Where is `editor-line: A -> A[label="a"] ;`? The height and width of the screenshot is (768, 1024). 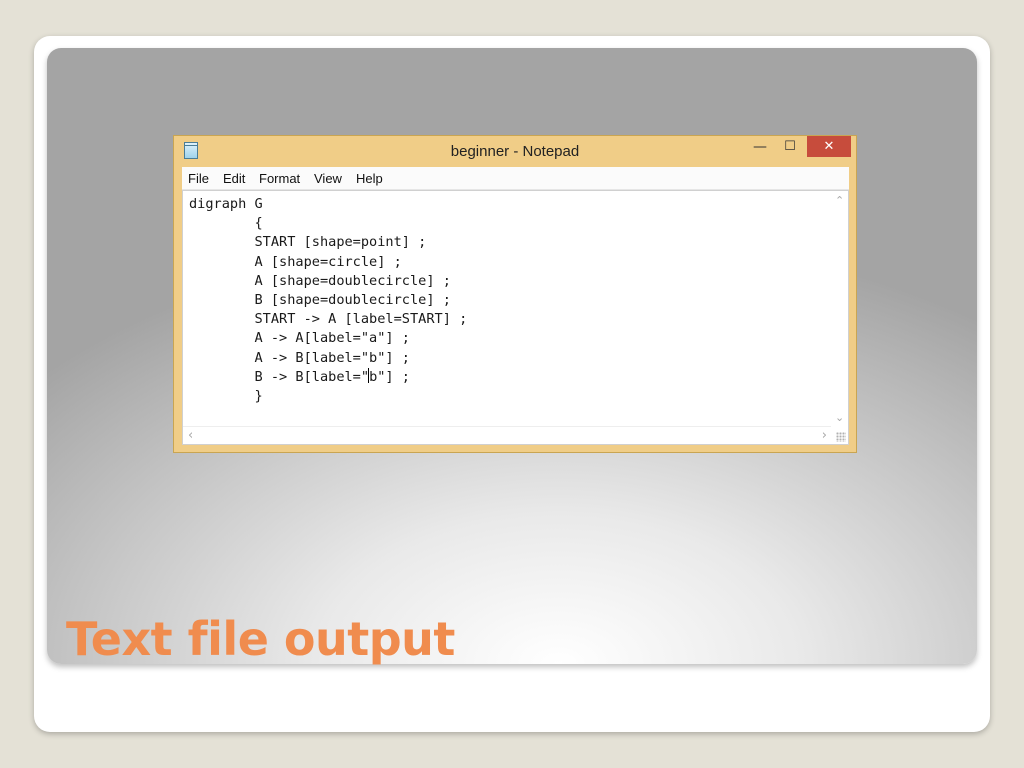 editor-line: A -> A[label="a"] ; is located at coordinates (299, 338).